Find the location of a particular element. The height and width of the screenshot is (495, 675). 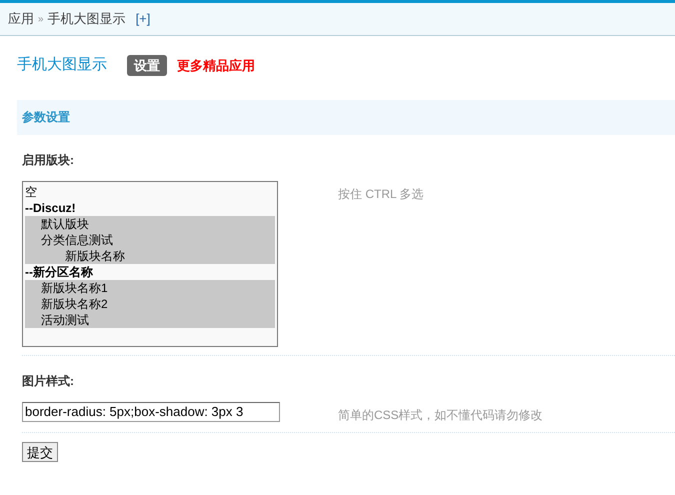

list-option: 新版块名称 is located at coordinates (150, 256).